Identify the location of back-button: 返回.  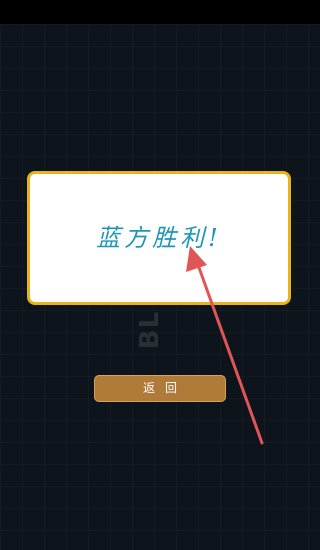
(160, 388).